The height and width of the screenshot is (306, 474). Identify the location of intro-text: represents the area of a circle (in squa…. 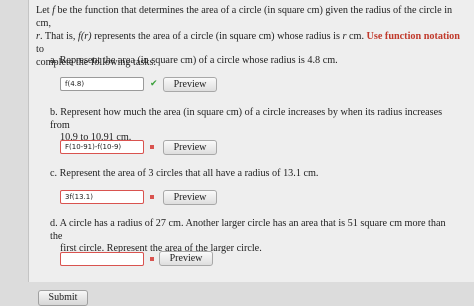
(217, 36).